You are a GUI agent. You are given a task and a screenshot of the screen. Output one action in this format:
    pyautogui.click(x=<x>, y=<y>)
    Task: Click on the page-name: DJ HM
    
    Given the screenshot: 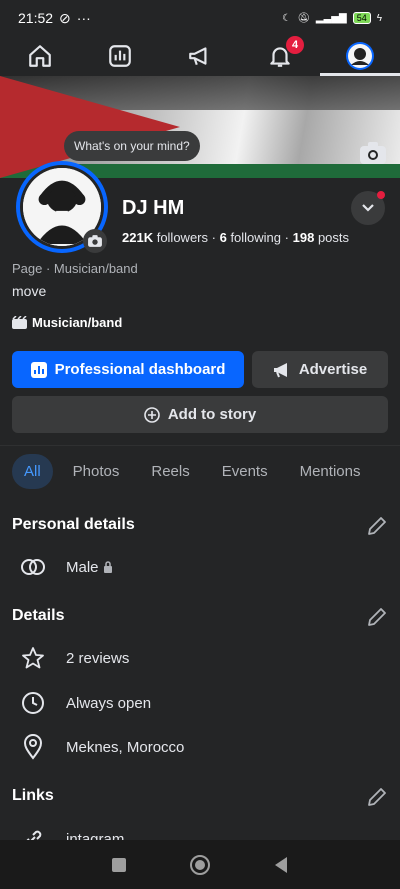 What is the action you would take?
    pyautogui.click(x=153, y=208)
    